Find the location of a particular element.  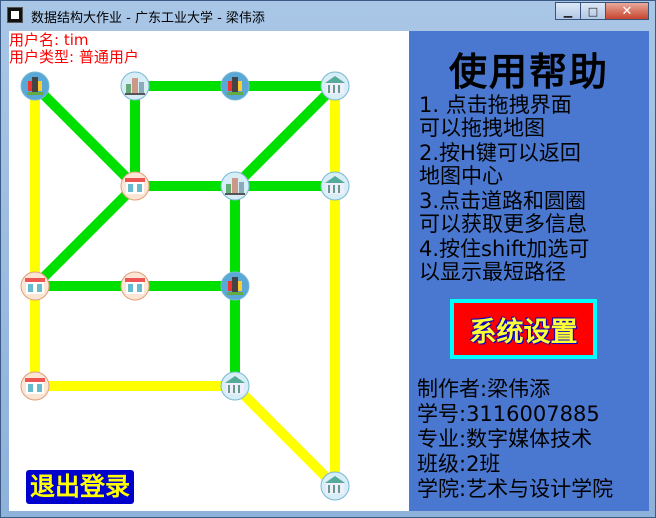

help-line-6: 可以获取更多信息 is located at coordinates (503, 224).